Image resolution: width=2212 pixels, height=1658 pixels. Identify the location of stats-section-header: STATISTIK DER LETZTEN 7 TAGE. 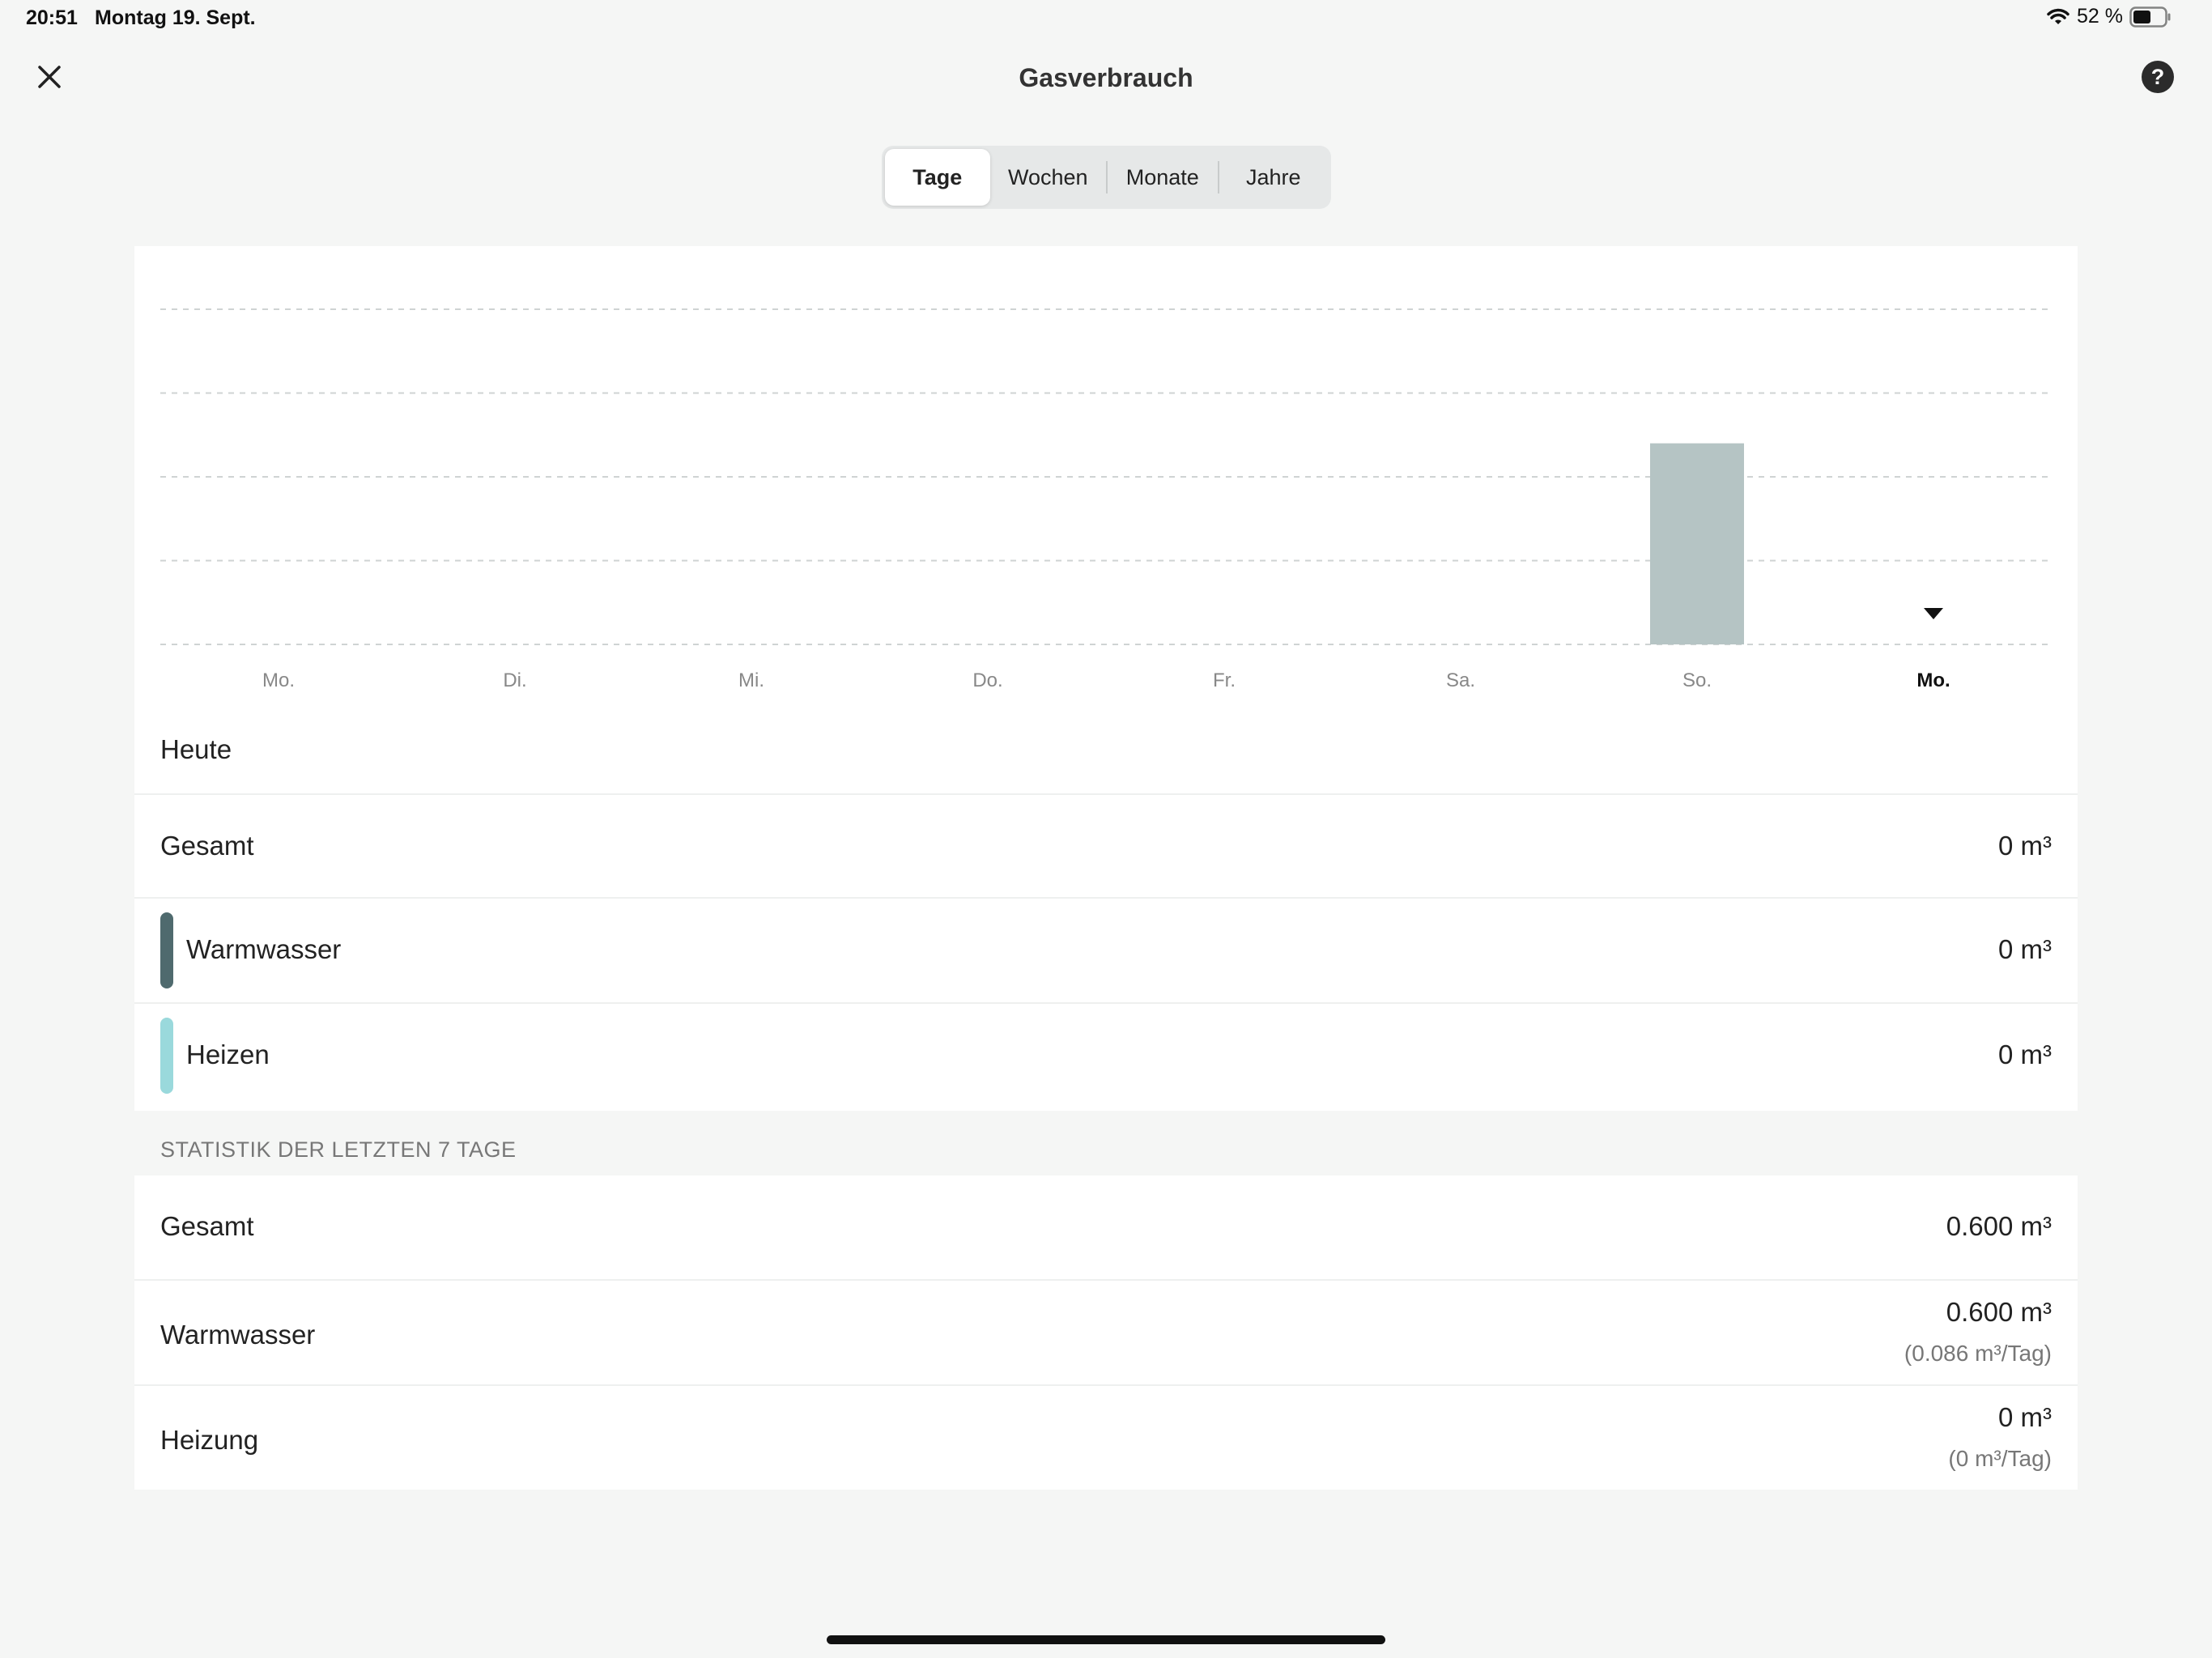
(339, 1149).